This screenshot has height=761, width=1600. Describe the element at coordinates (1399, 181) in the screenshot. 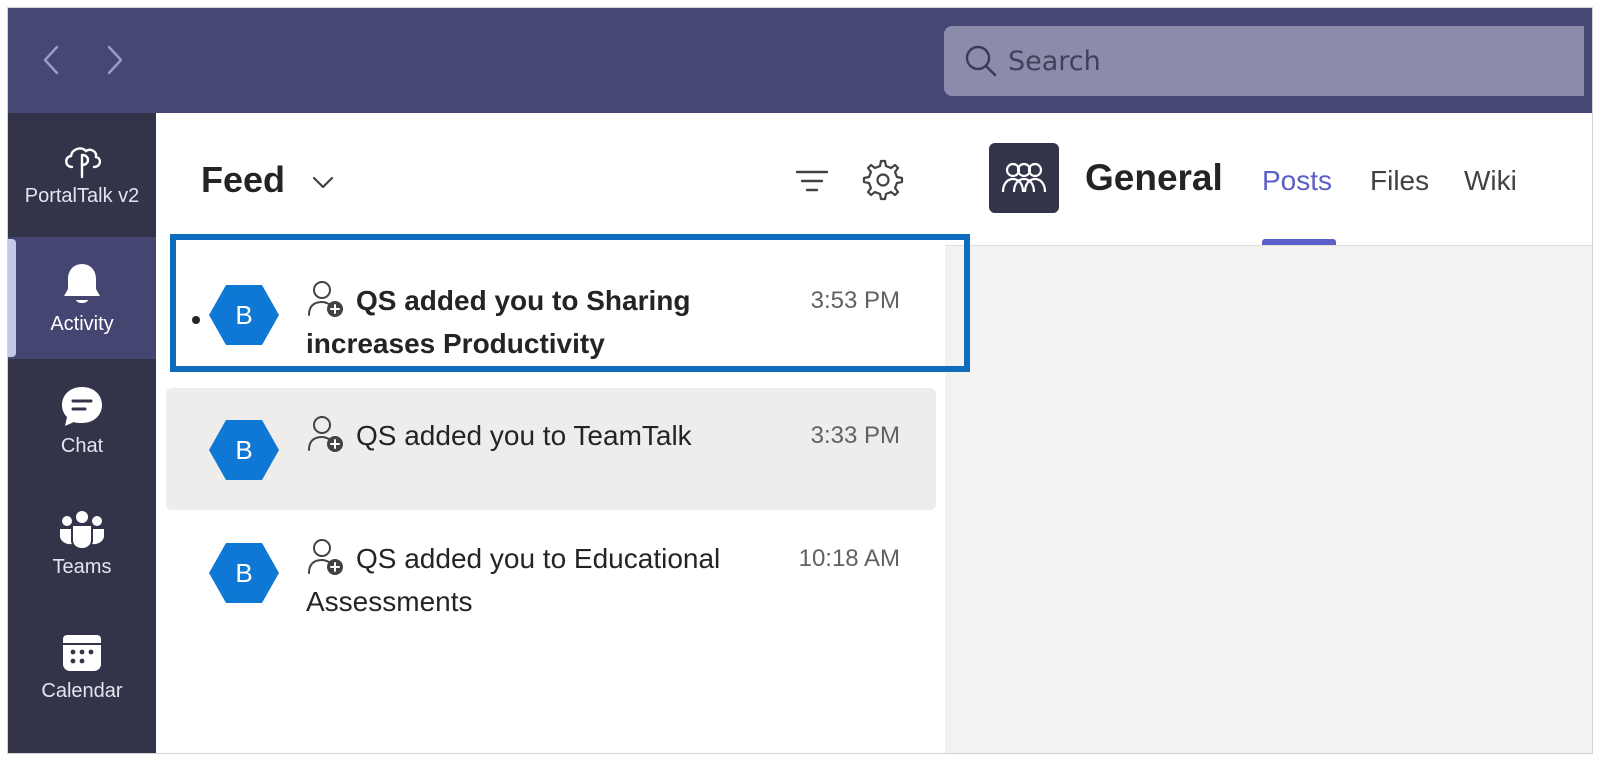

I see `tab-files: Files` at that location.